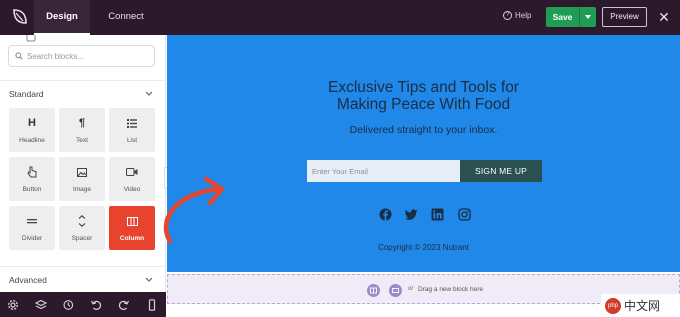 This screenshot has width=680, height=317. I want to click on headline-icon: H, so click(32, 123).